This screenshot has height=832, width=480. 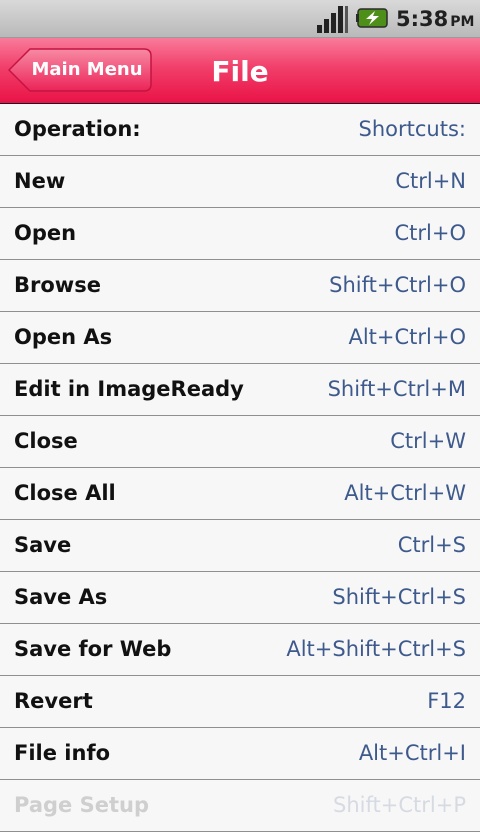 What do you see at coordinates (87, 69) in the screenshot?
I see `back-button-label: Main Menu` at bounding box center [87, 69].